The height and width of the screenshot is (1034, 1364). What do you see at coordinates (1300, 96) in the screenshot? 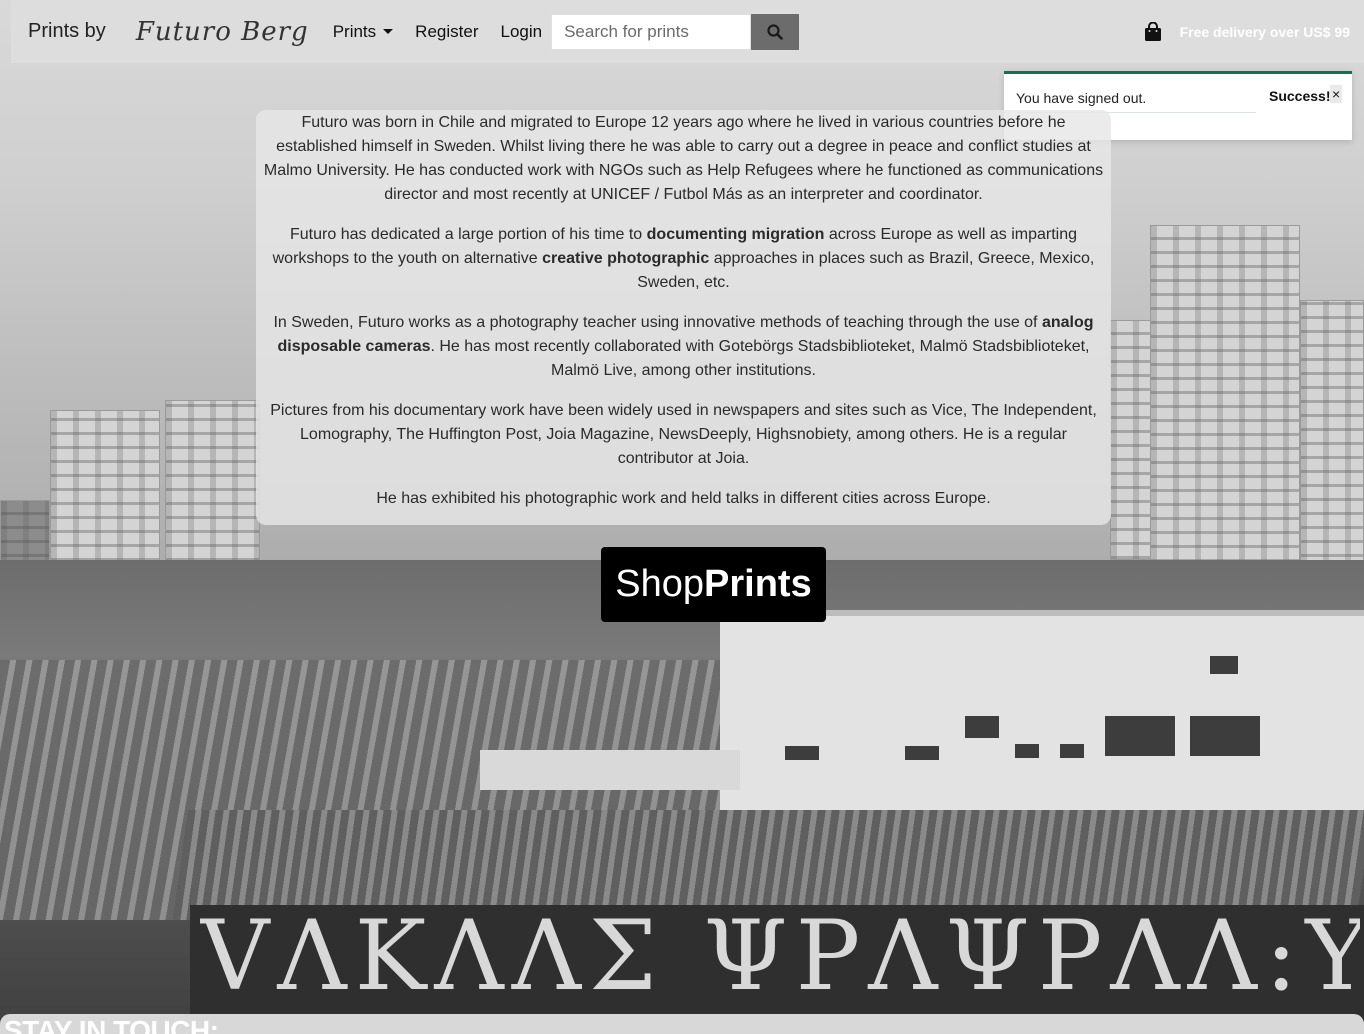
I see `toast-title: Success!` at bounding box center [1300, 96].